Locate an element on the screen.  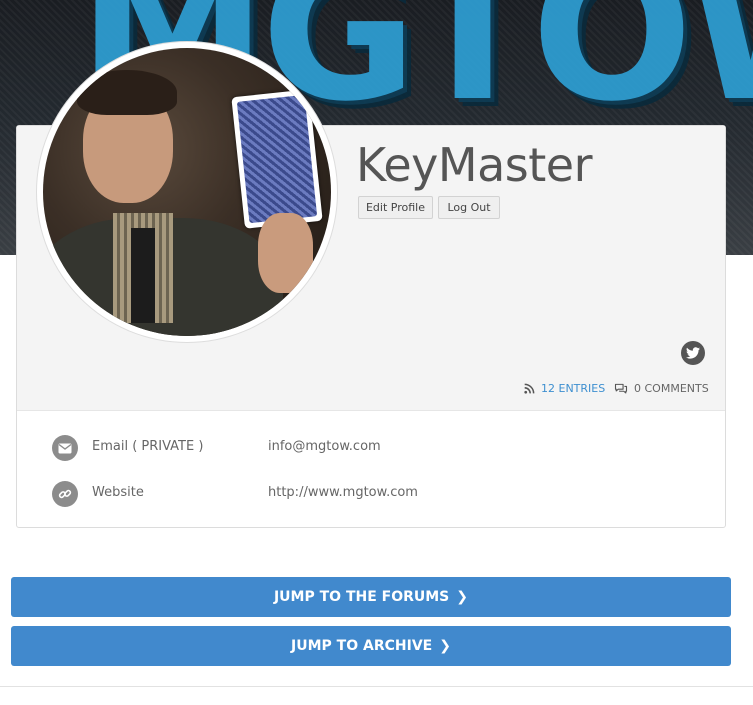
comments-link: 0 COMMENTS is located at coordinates (661, 388).